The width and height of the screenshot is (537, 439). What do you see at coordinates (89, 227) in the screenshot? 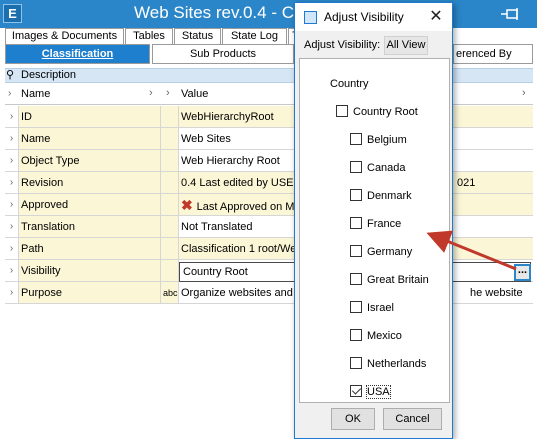
I see `property-name: Translation` at bounding box center [89, 227].